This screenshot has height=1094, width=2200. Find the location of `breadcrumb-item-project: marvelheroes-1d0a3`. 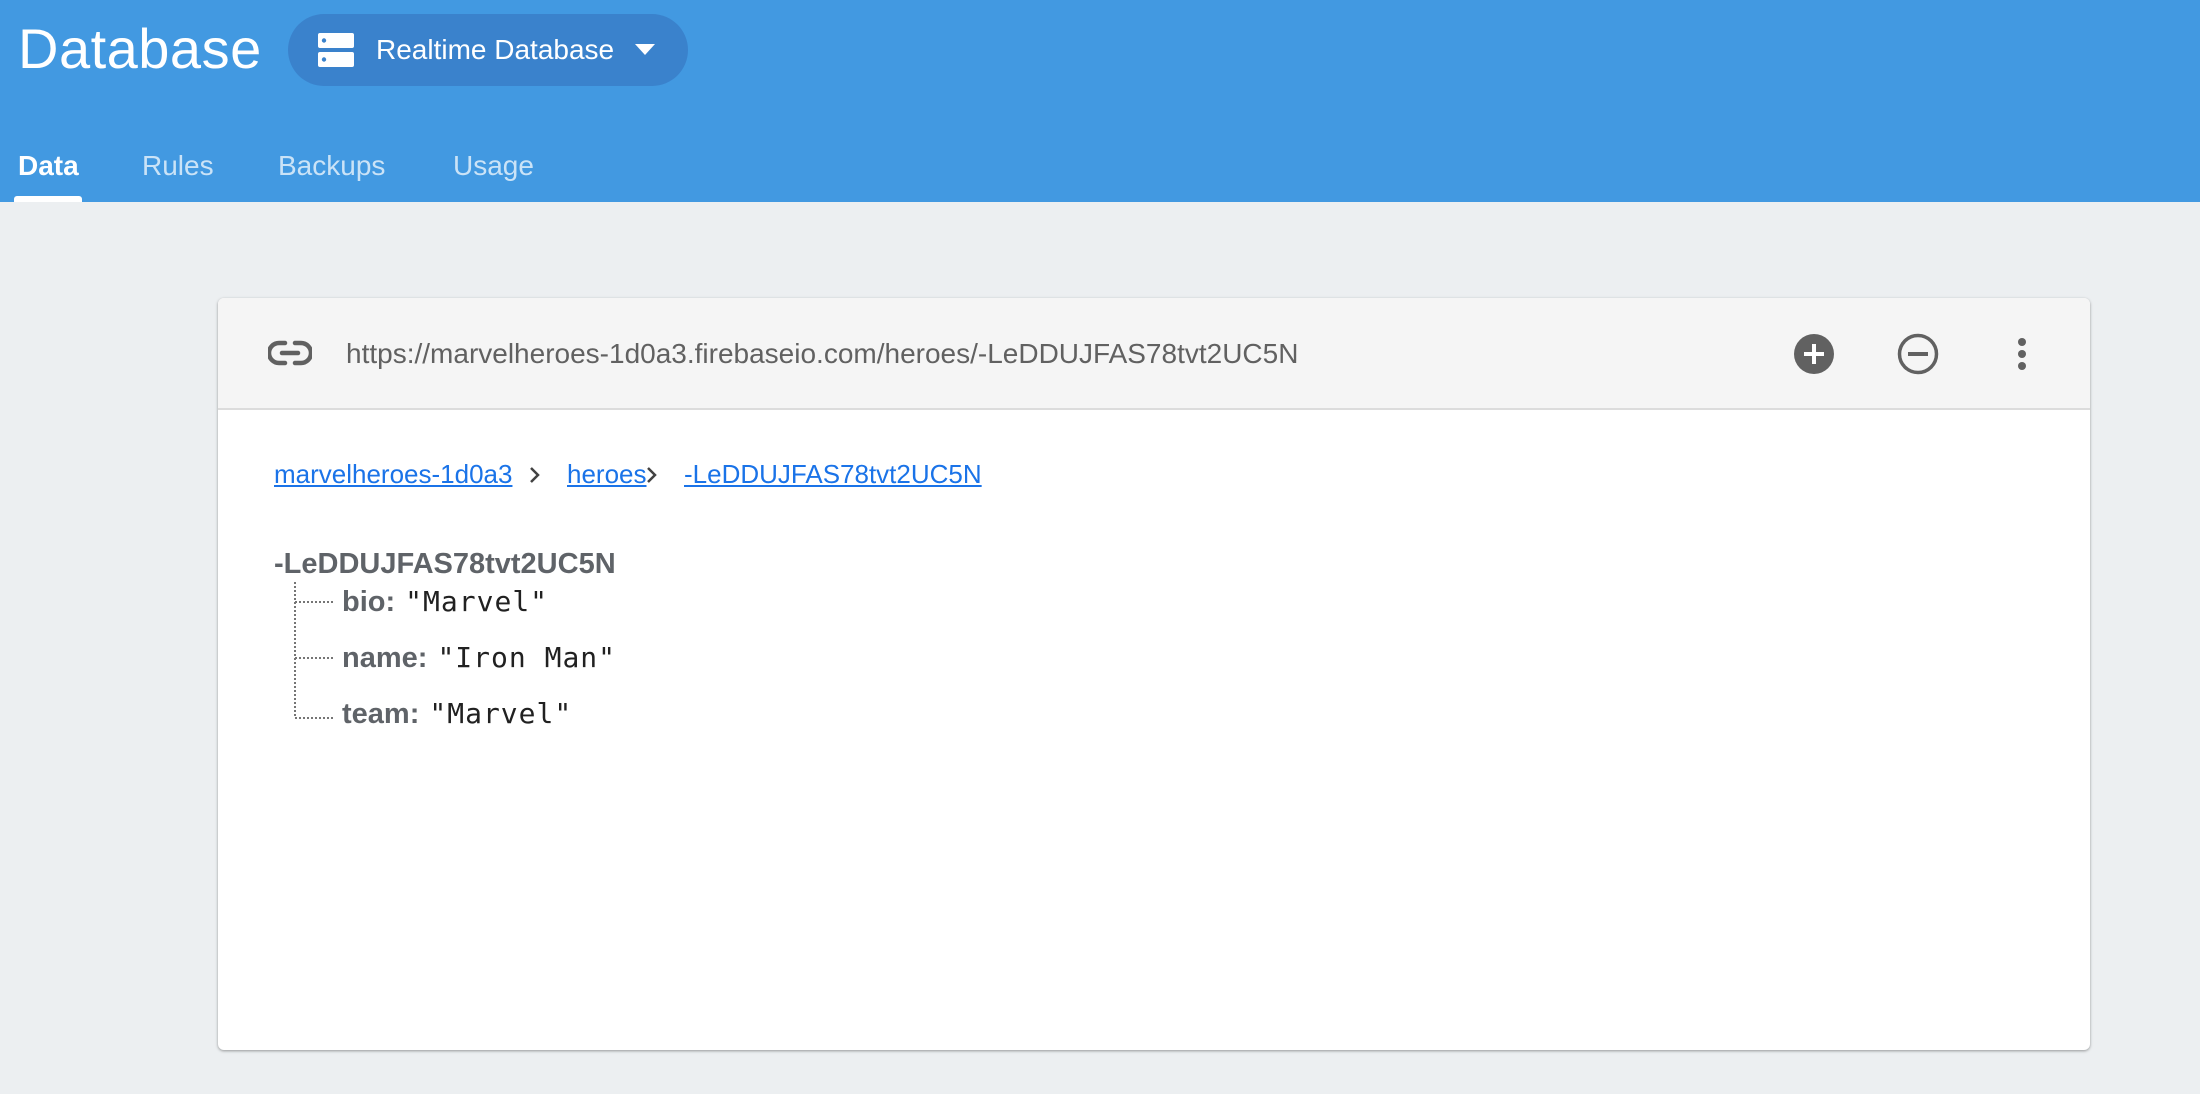

breadcrumb-item-project: marvelheroes-1d0a3 is located at coordinates (393, 474).